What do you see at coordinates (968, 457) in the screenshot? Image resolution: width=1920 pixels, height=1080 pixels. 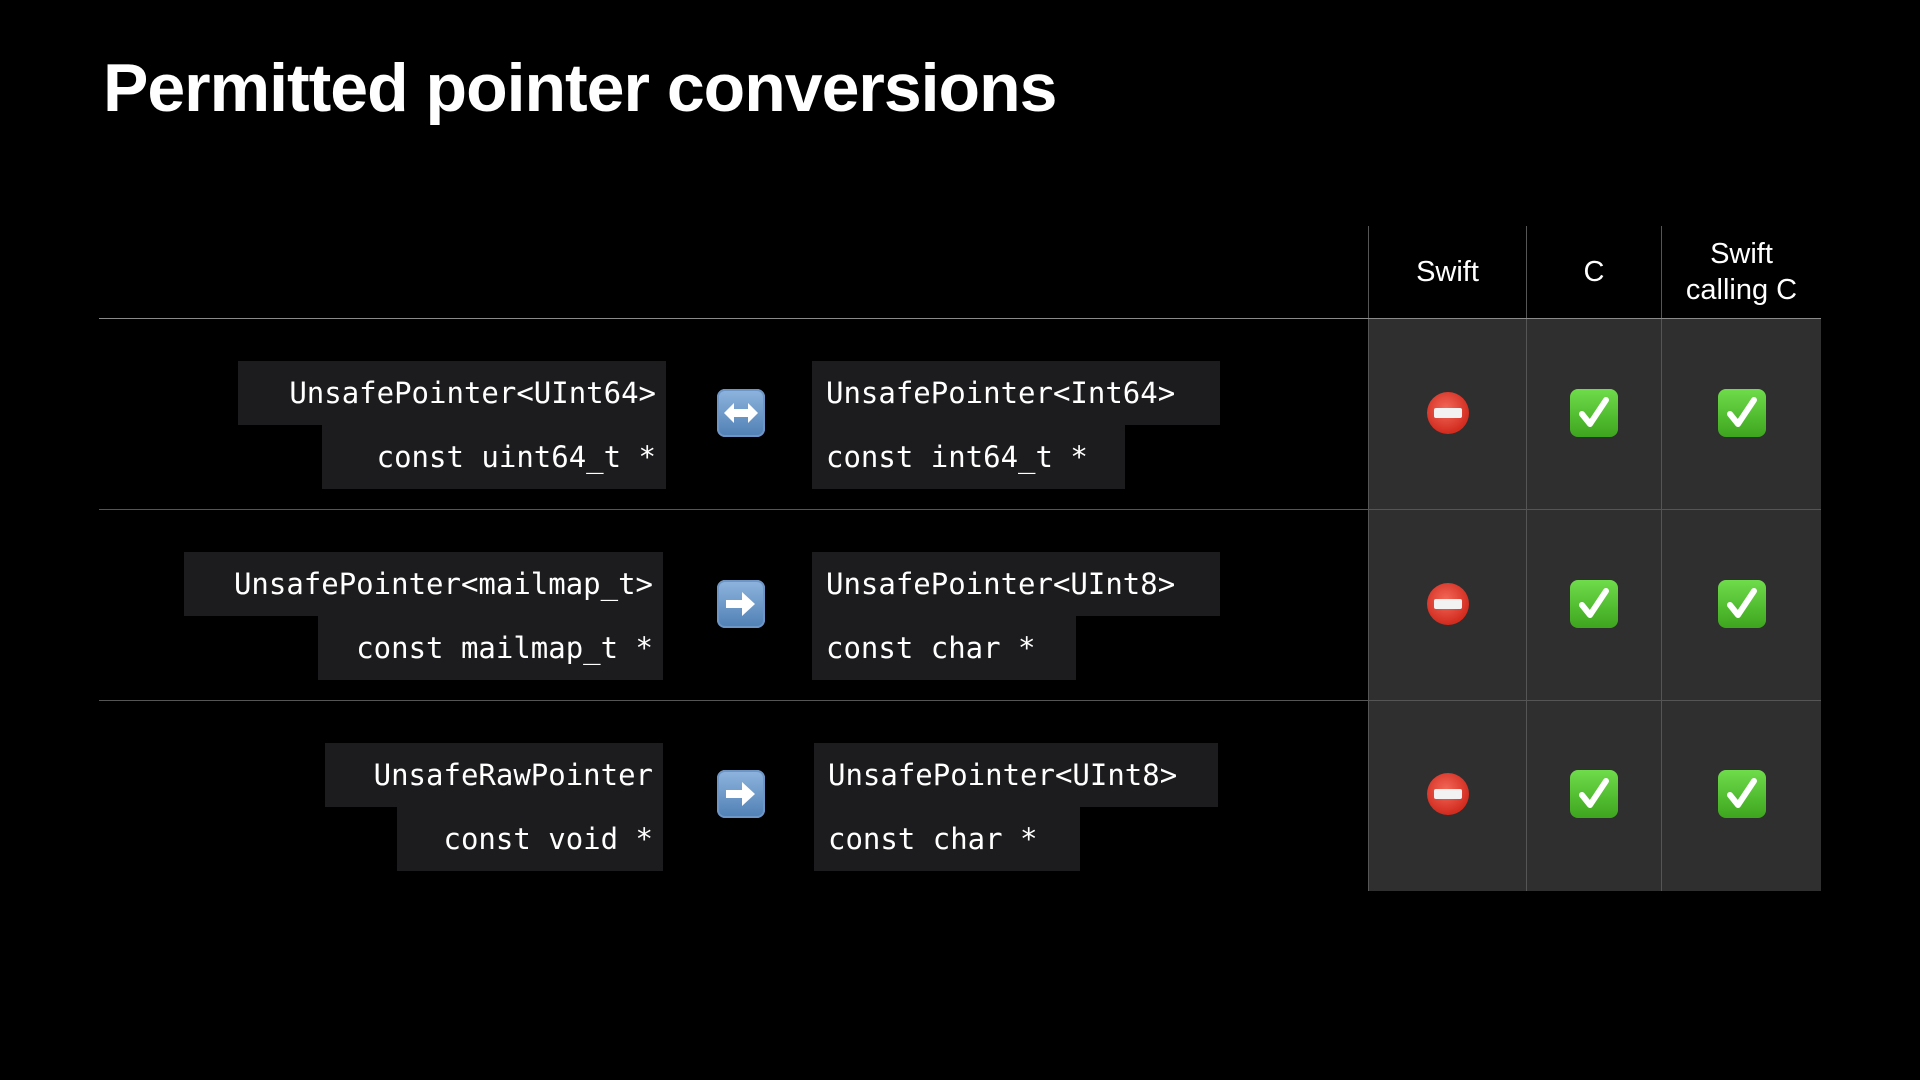 I see `row1-to-c-type: const int64_t *` at bounding box center [968, 457].